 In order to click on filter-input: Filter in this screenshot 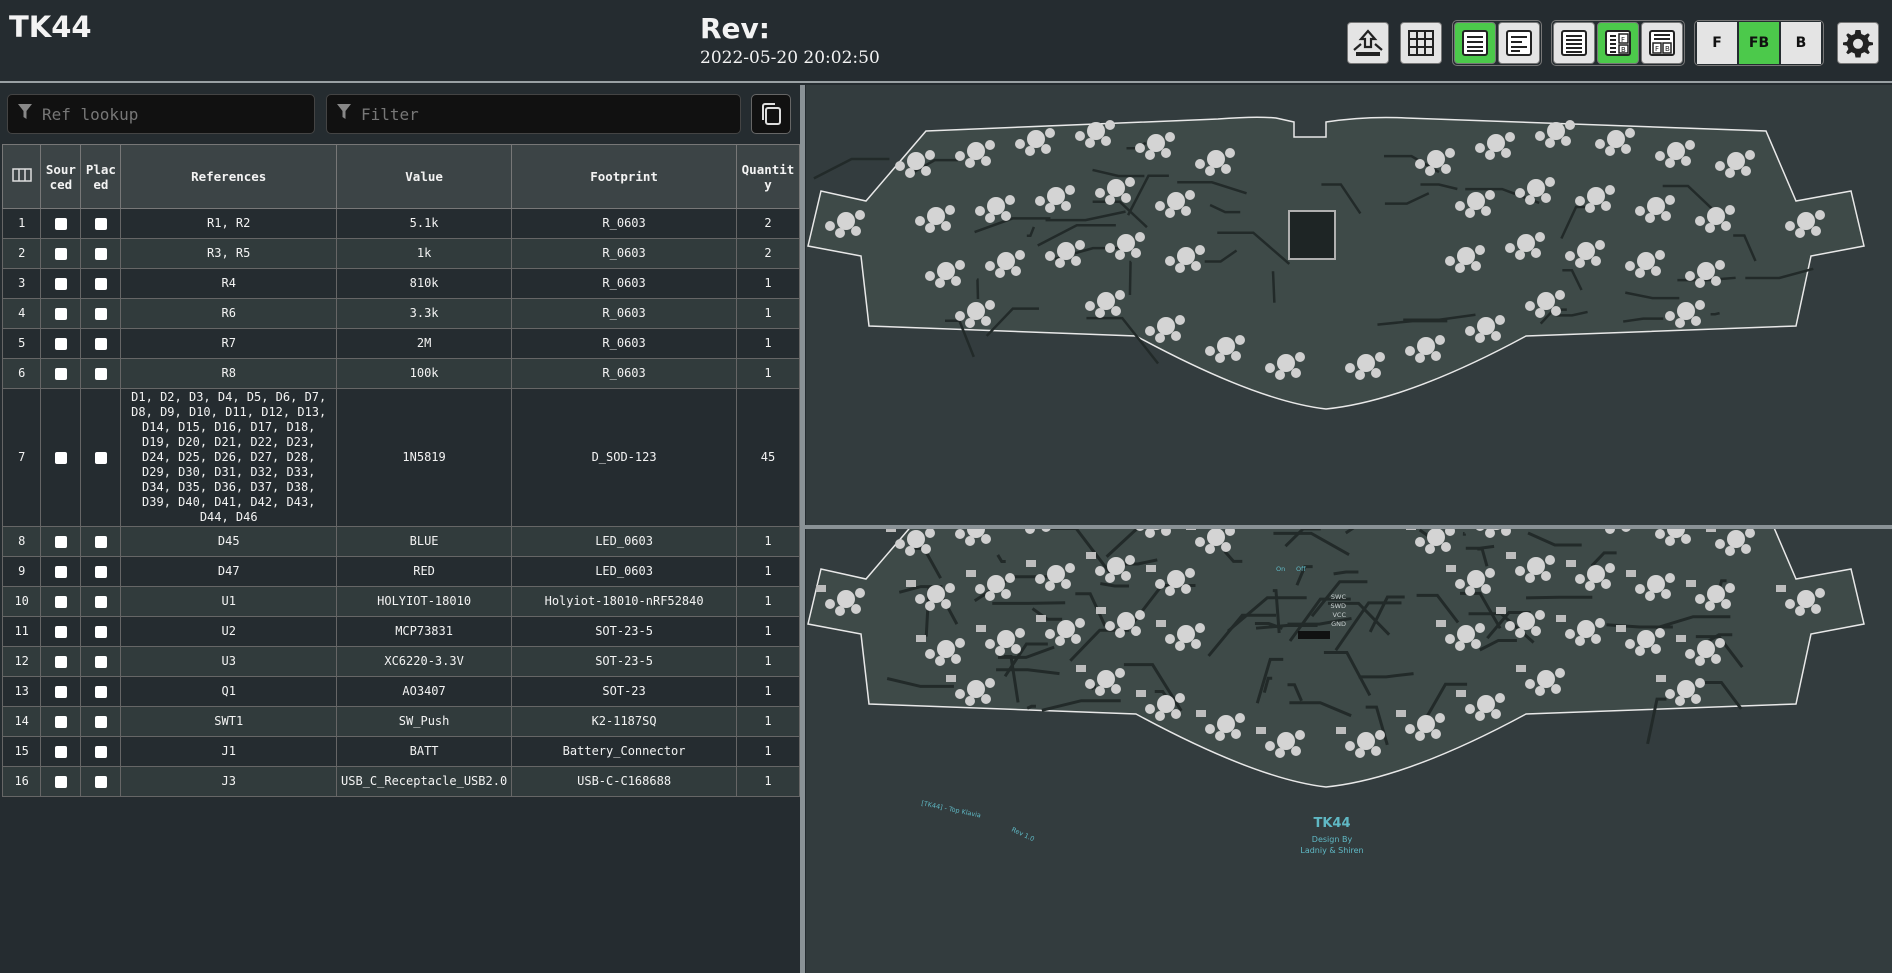, I will do `click(533, 114)`.